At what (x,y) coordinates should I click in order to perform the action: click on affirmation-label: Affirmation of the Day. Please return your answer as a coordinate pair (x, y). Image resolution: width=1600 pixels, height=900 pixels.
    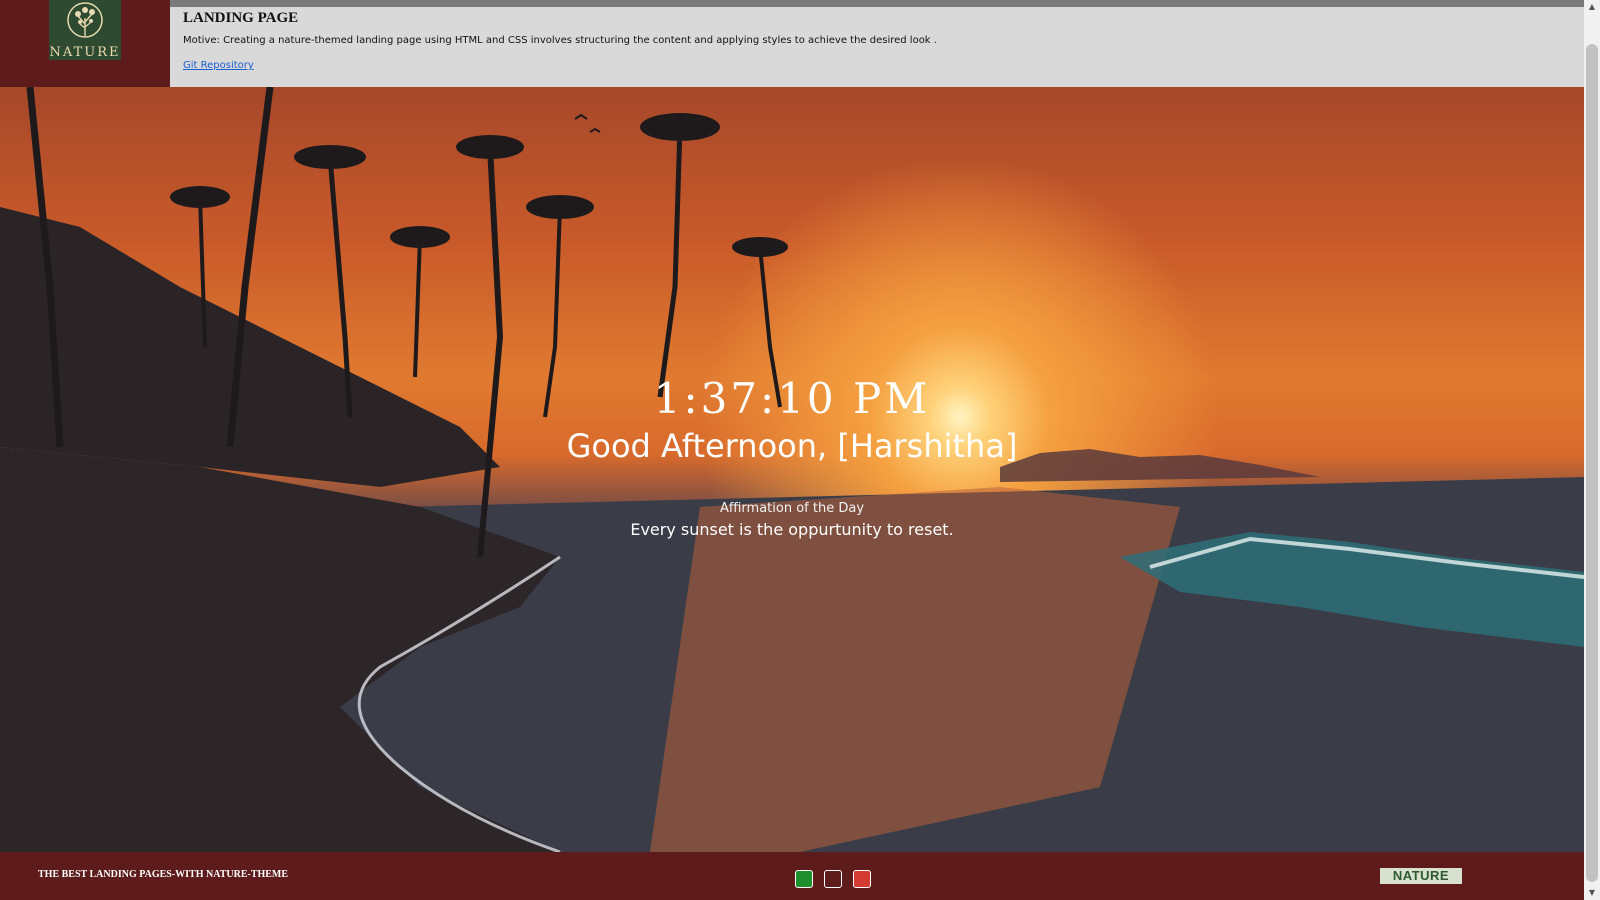
    Looking at the image, I should click on (792, 508).